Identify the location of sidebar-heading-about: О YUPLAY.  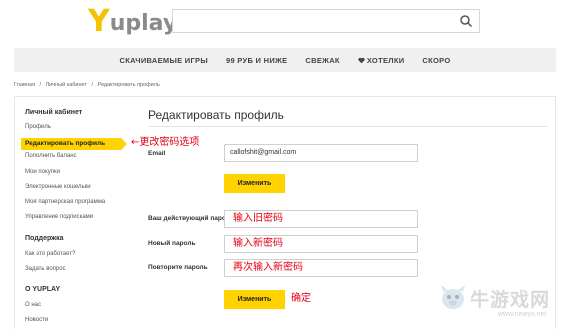
(43, 289).